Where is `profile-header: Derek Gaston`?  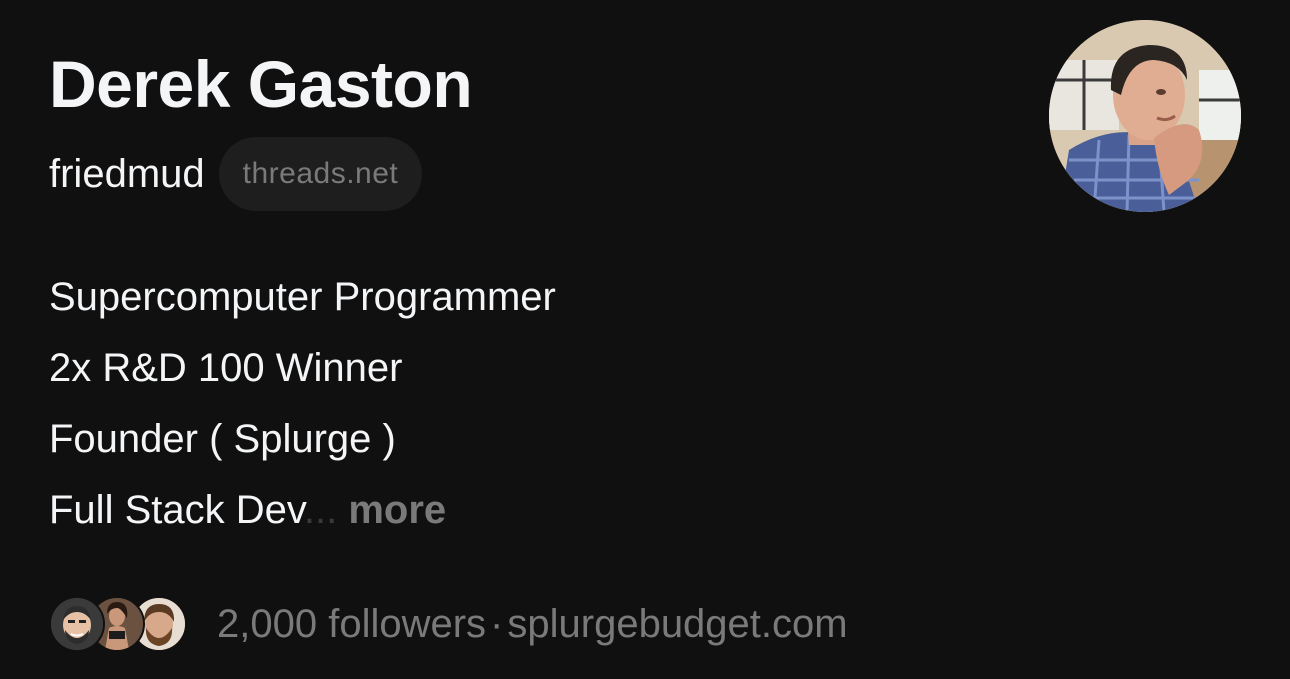
profile-header: Derek Gaston is located at coordinates (529, 84).